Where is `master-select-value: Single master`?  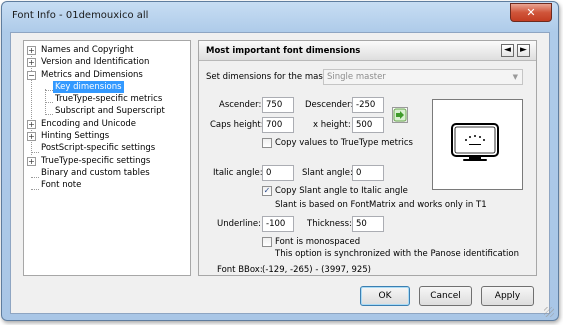 master-select-value: Single master is located at coordinates (356, 77).